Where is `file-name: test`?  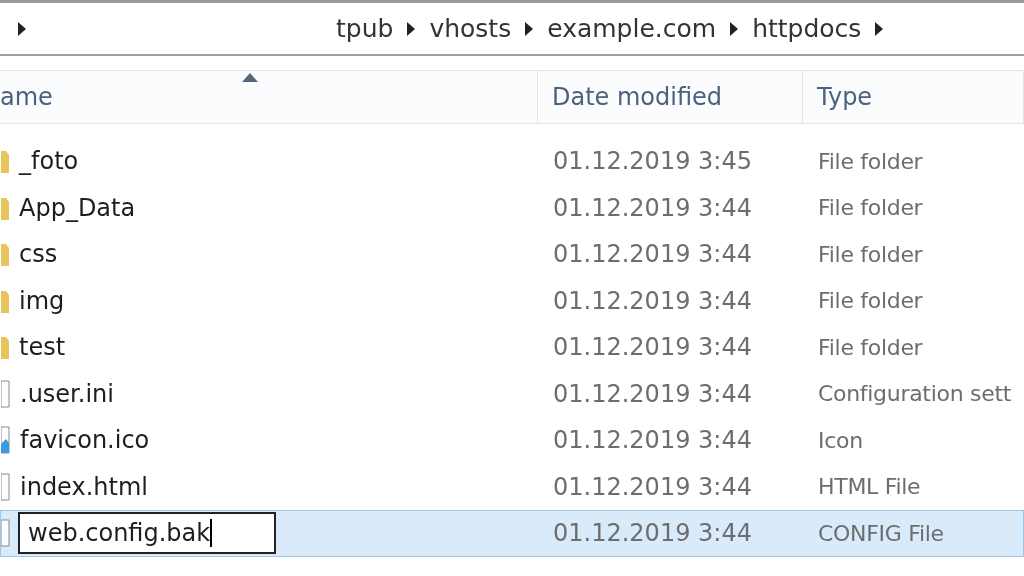 file-name: test is located at coordinates (42, 348).